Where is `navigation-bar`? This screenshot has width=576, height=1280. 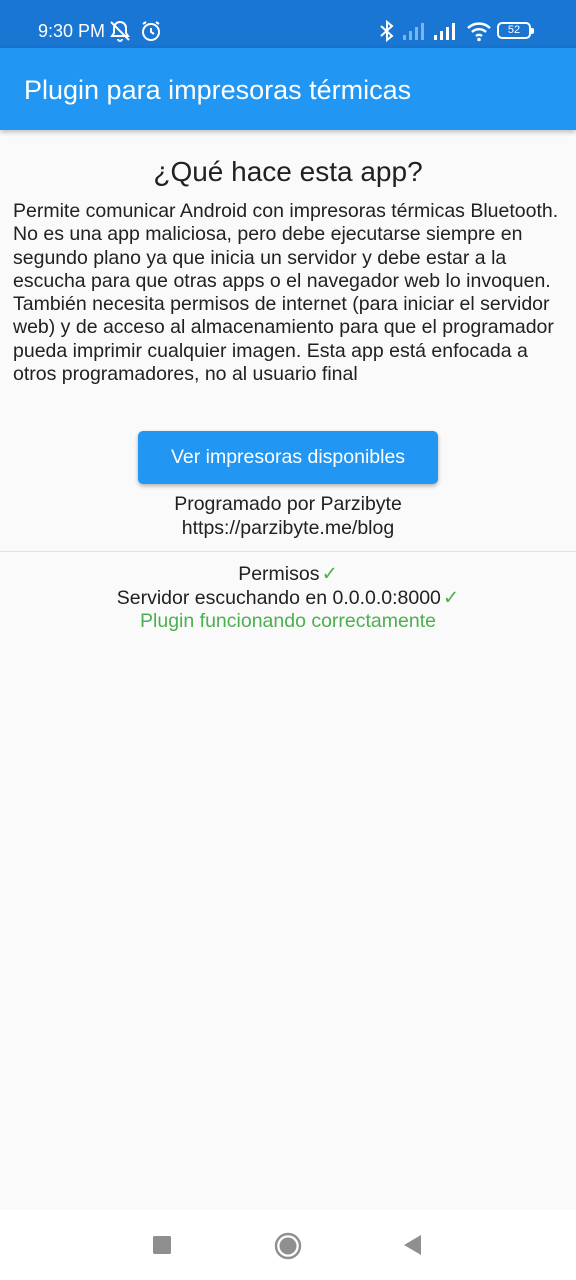
navigation-bar is located at coordinates (288, 1245).